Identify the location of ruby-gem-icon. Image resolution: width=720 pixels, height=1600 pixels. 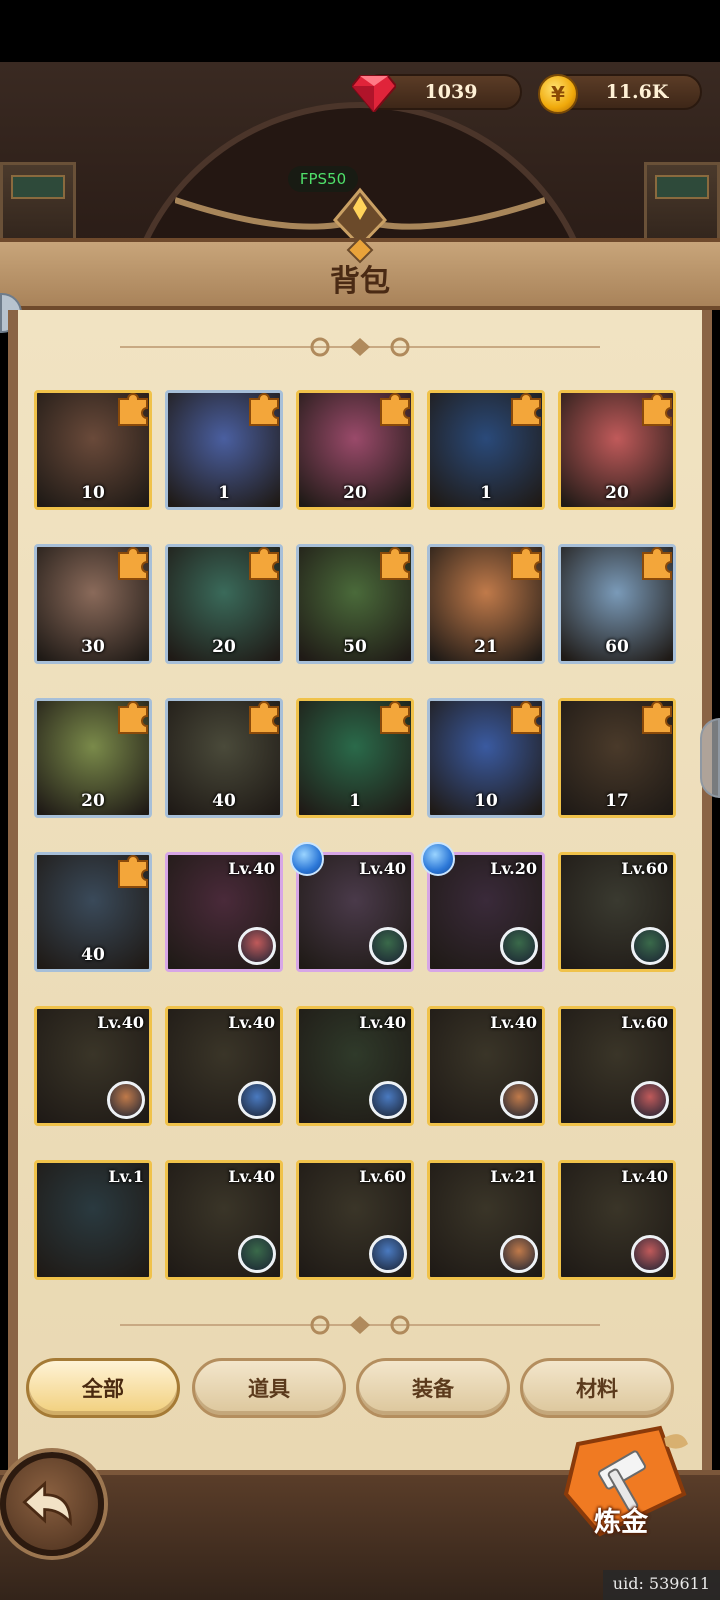
(374, 93).